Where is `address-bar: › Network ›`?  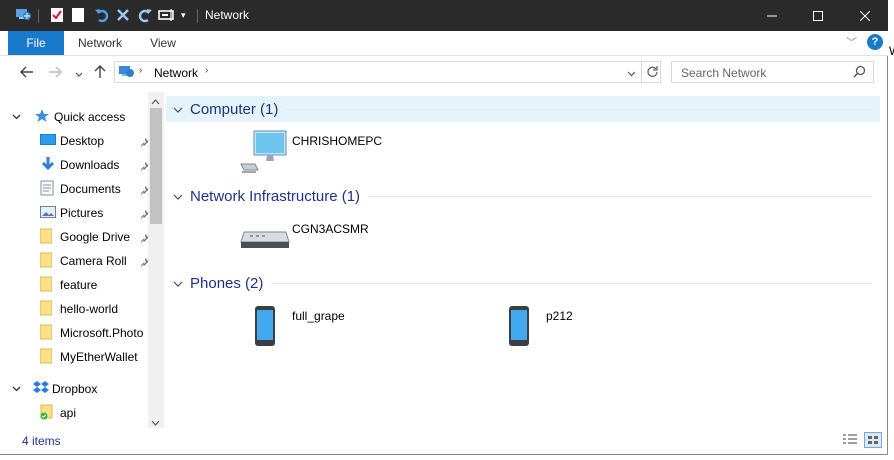
address-bar: › Network › is located at coordinates (387, 72).